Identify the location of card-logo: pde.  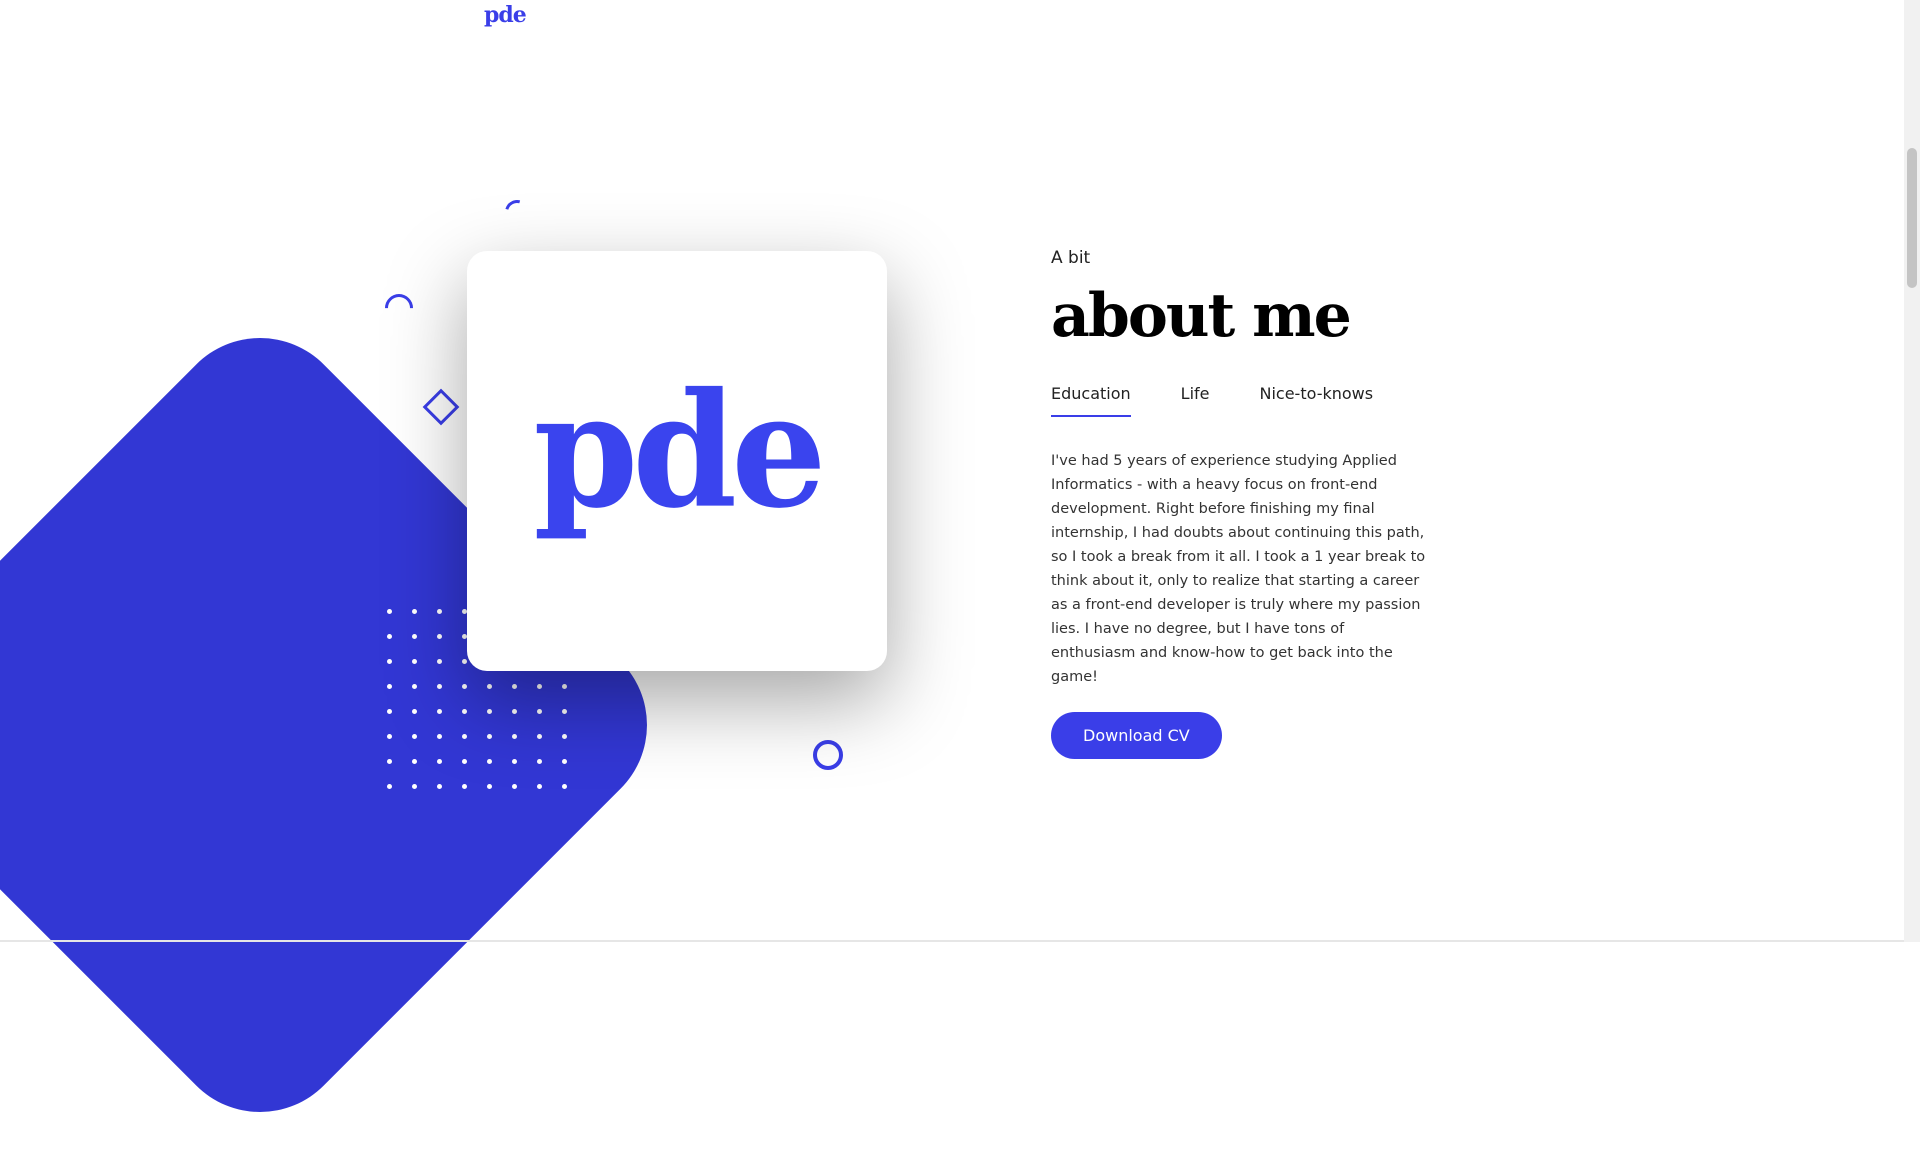
(679, 451).